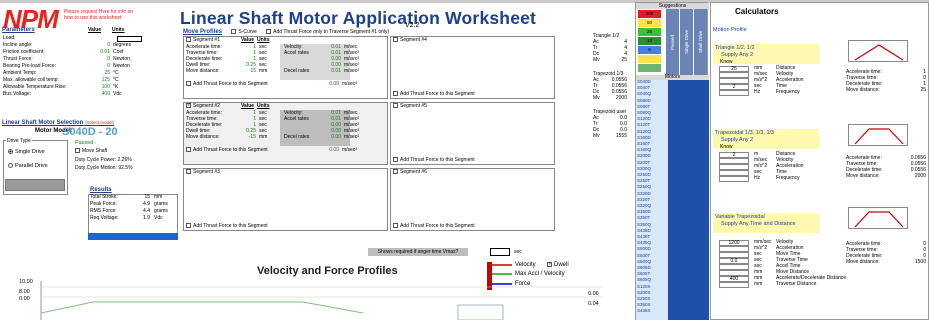 This screenshot has height=320, width=929. What do you see at coordinates (652, 187) in the screenshot?
I see `motor-list-item: S250Q` at bounding box center [652, 187].